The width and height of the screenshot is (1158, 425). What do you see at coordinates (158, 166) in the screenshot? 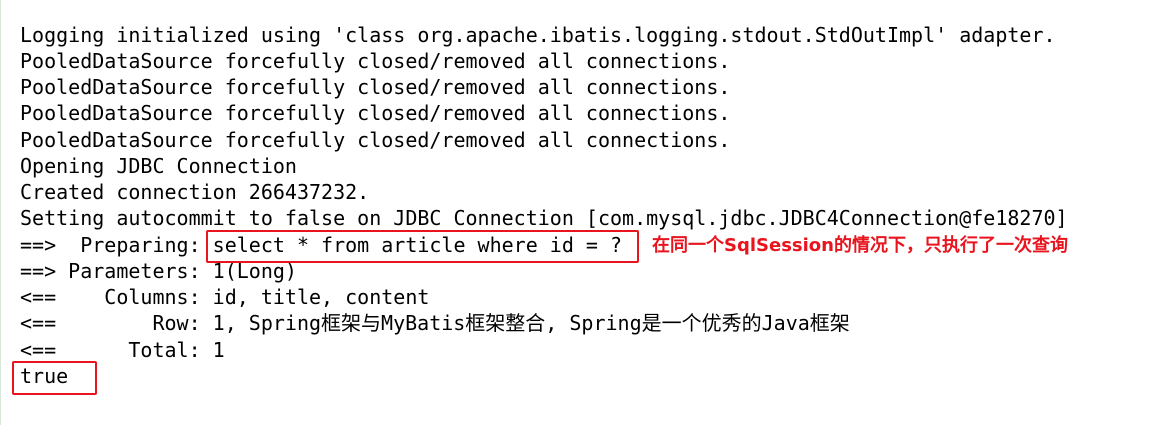
I see `log-line: Opening JDBC Connection` at bounding box center [158, 166].